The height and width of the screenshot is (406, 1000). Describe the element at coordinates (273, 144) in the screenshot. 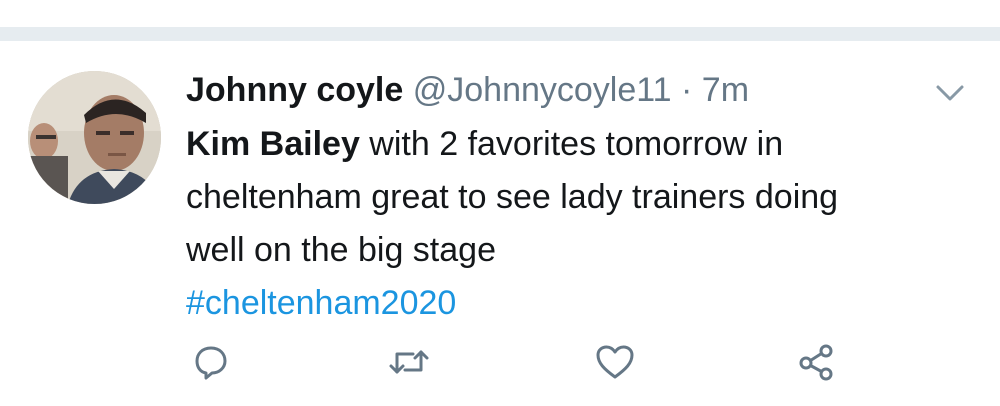

I see `mentioned-name: Kim Bailey` at that location.